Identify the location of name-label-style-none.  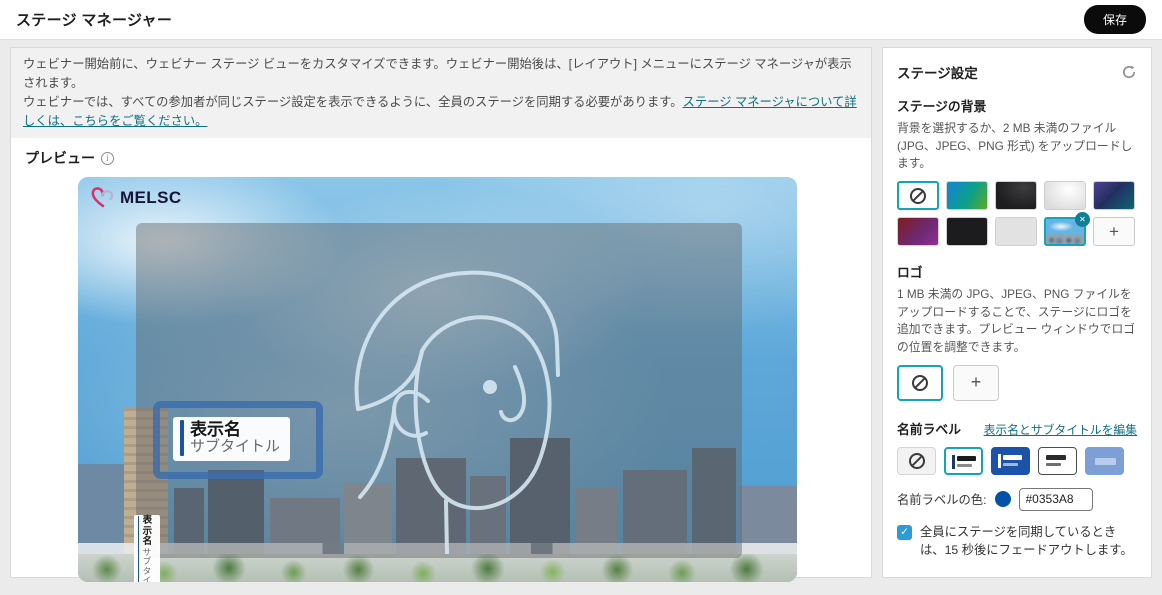
(916, 460).